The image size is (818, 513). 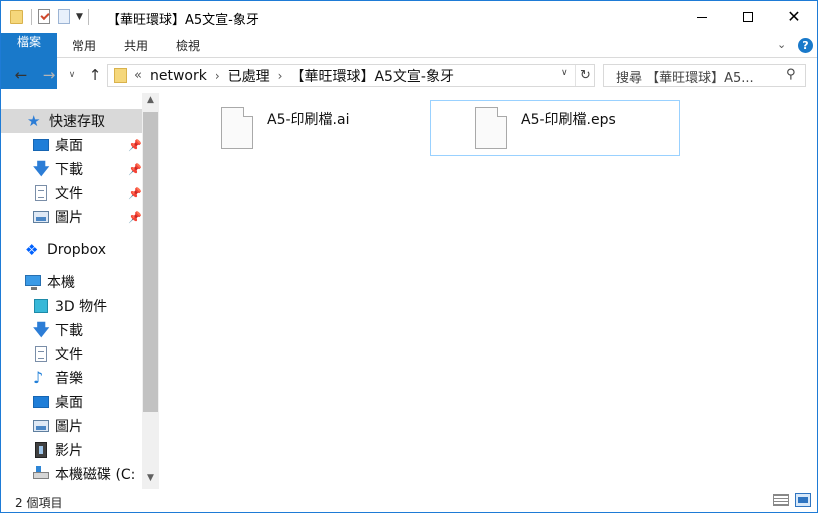 What do you see at coordinates (44, 17) in the screenshot?
I see `properties-icon` at bounding box center [44, 17].